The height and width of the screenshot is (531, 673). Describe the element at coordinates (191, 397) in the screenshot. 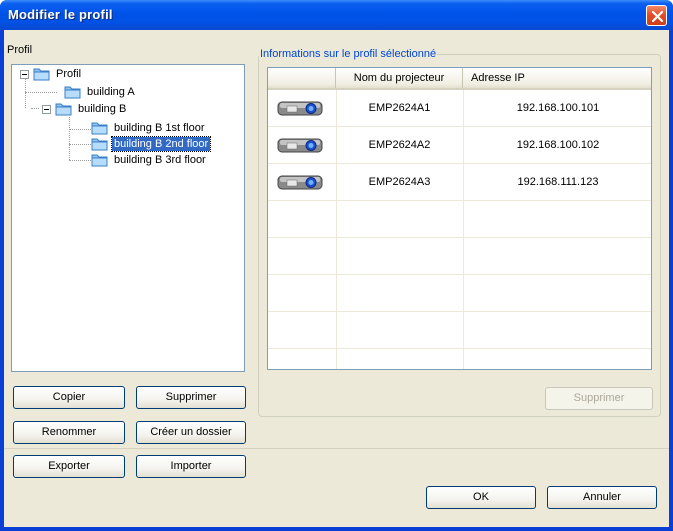

I see `delete-profile-button: Supprimer` at that location.